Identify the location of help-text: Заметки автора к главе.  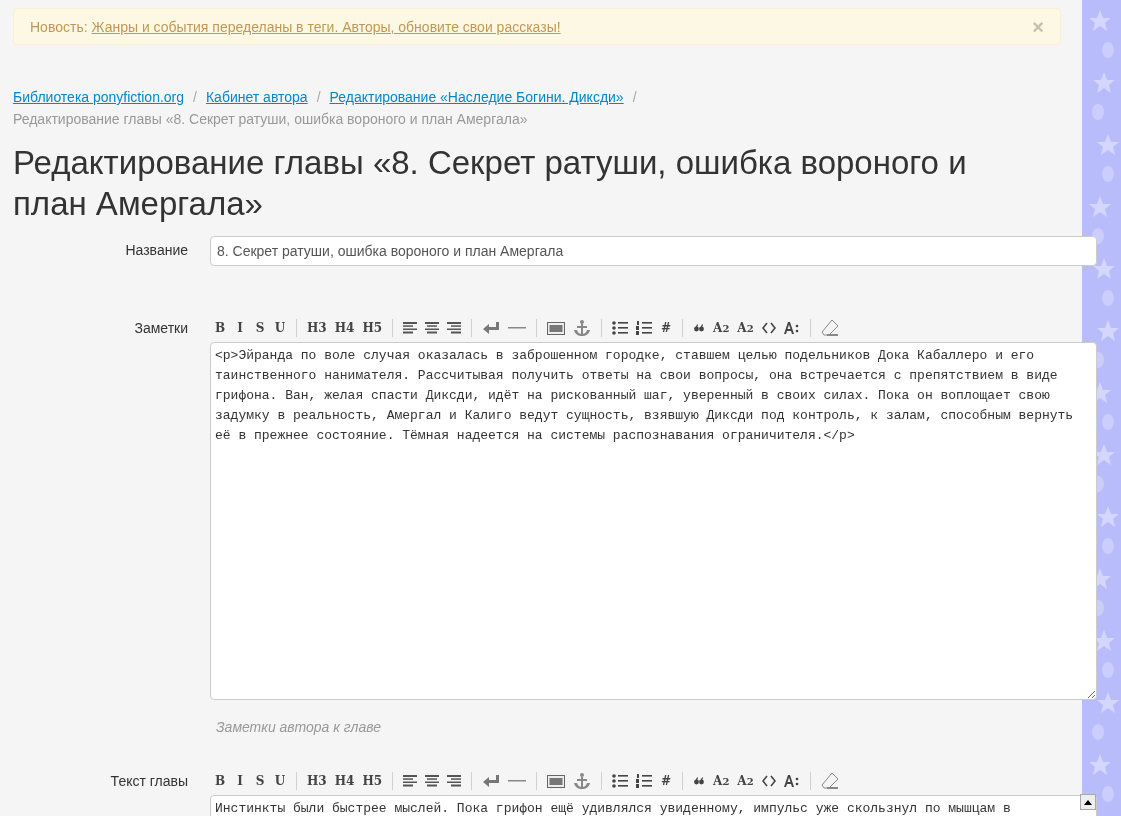
(299, 727).